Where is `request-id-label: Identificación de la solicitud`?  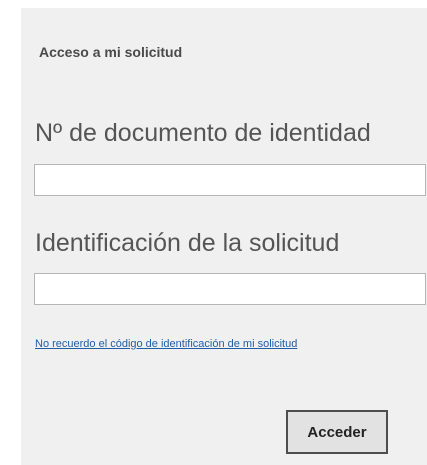
request-id-label: Identificación de la solicitud is located at coordinates (187, 243).